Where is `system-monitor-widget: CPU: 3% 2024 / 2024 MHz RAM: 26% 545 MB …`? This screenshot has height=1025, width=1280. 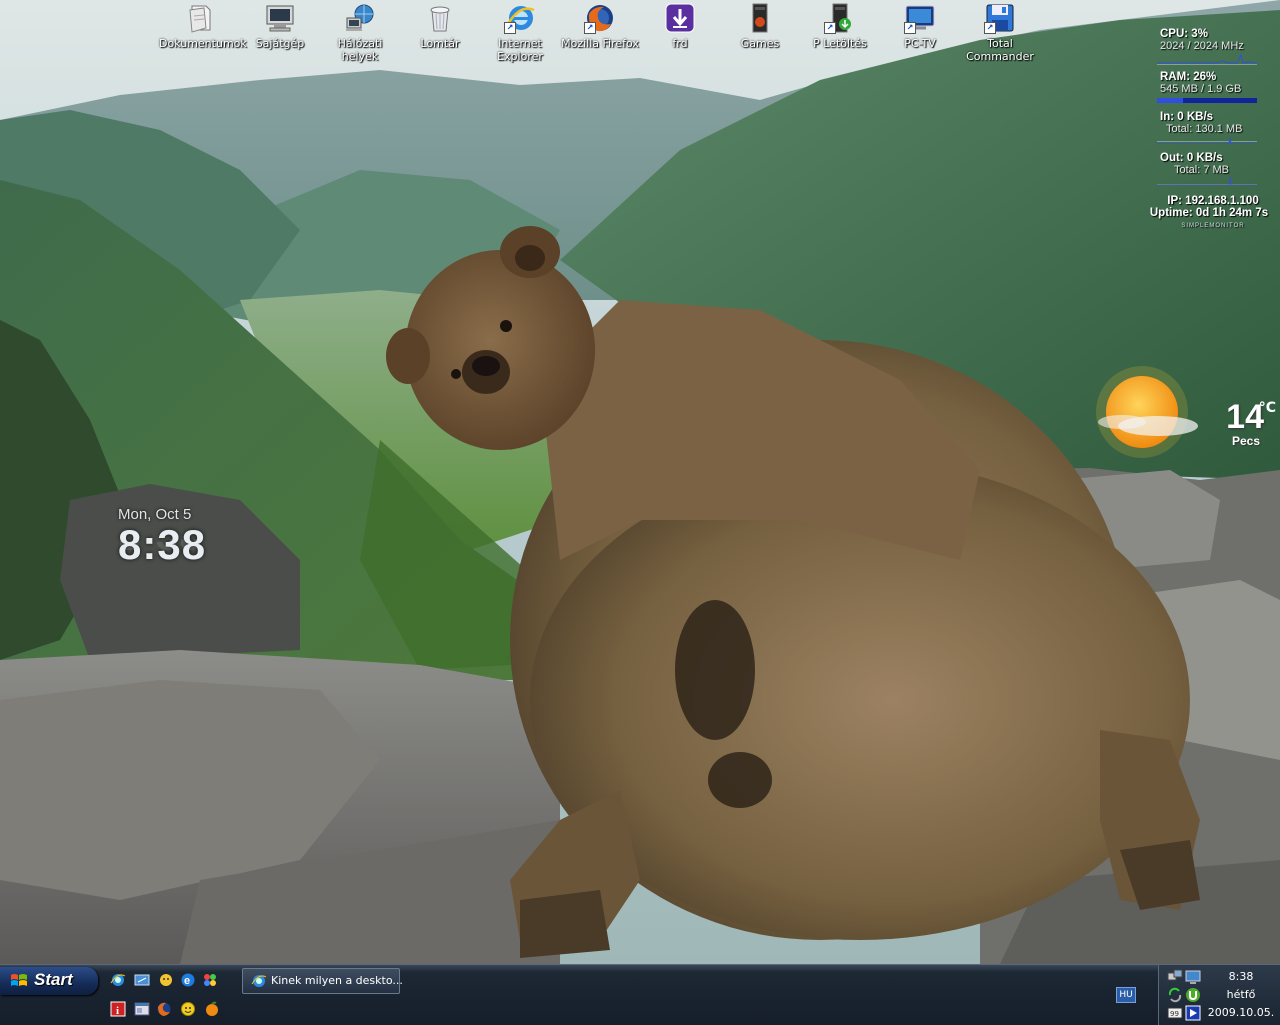 system-monitor-widget: CPU: 3% 2024 / 2024 MHz RAM: 26% 545 MB … is located at coordinates (1213, 128).